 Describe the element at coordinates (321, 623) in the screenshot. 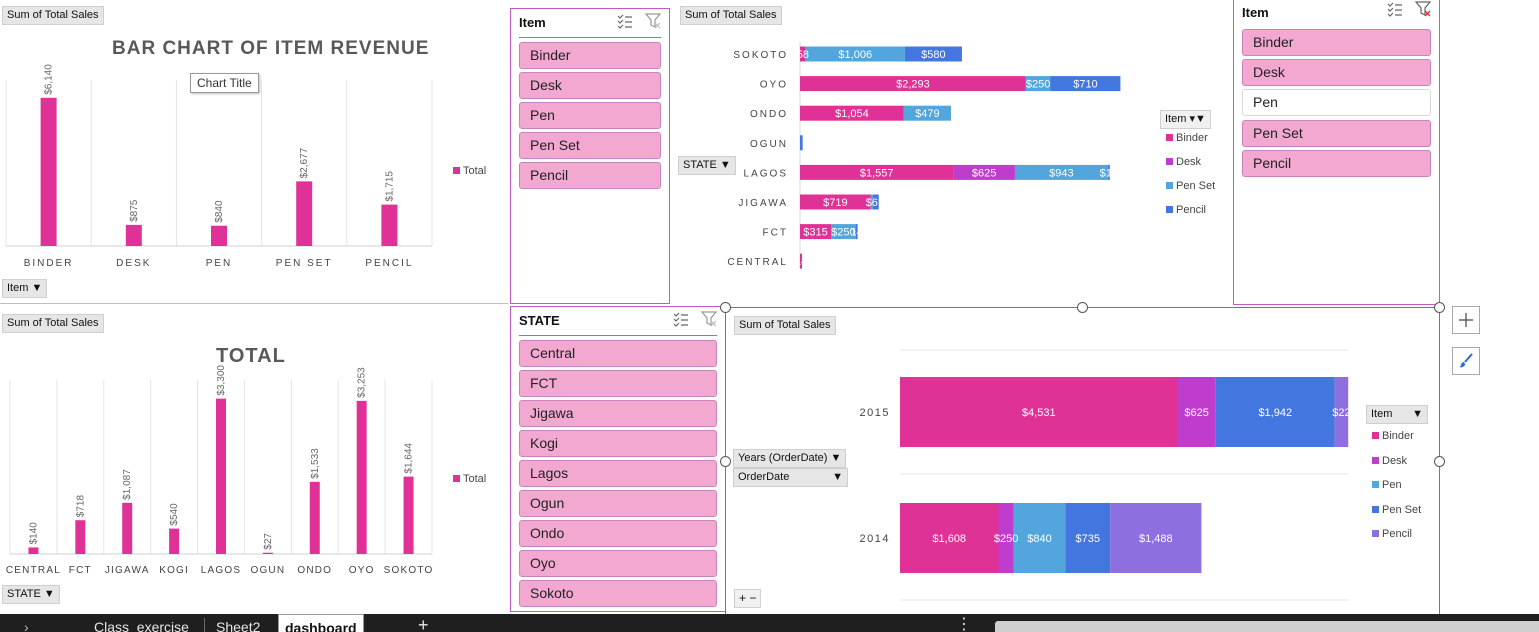

I see `sheet-tab-dashboard: dashboard` at that location.